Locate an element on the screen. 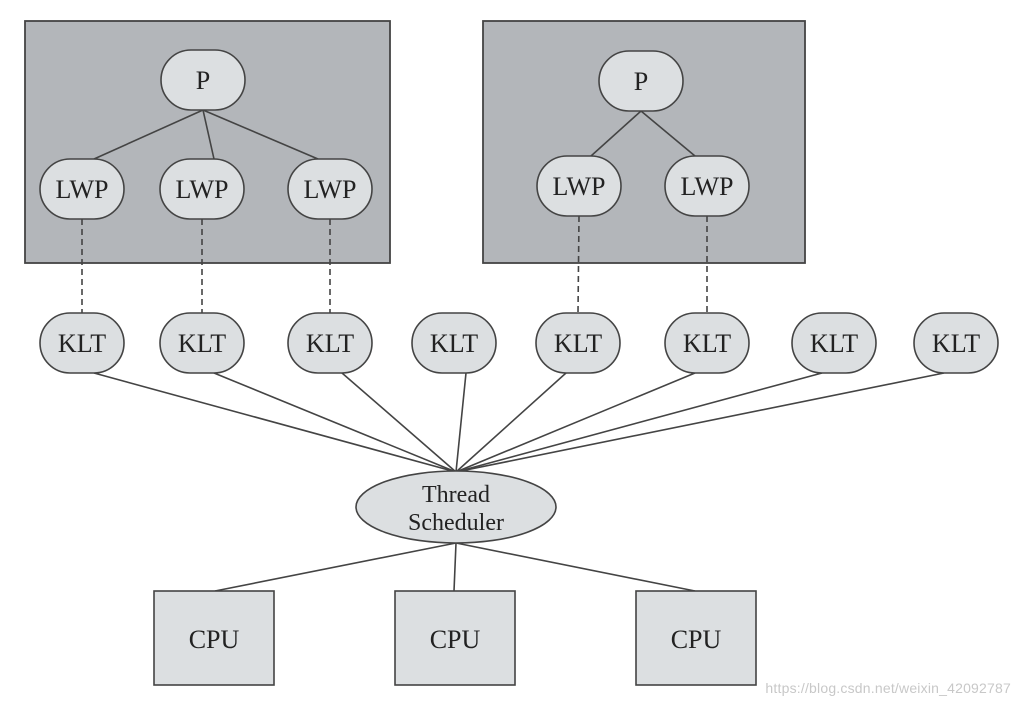 This screenshot has height=702, width=1019. edge-klt-1-scheduler is located at coordinates (275, 422).